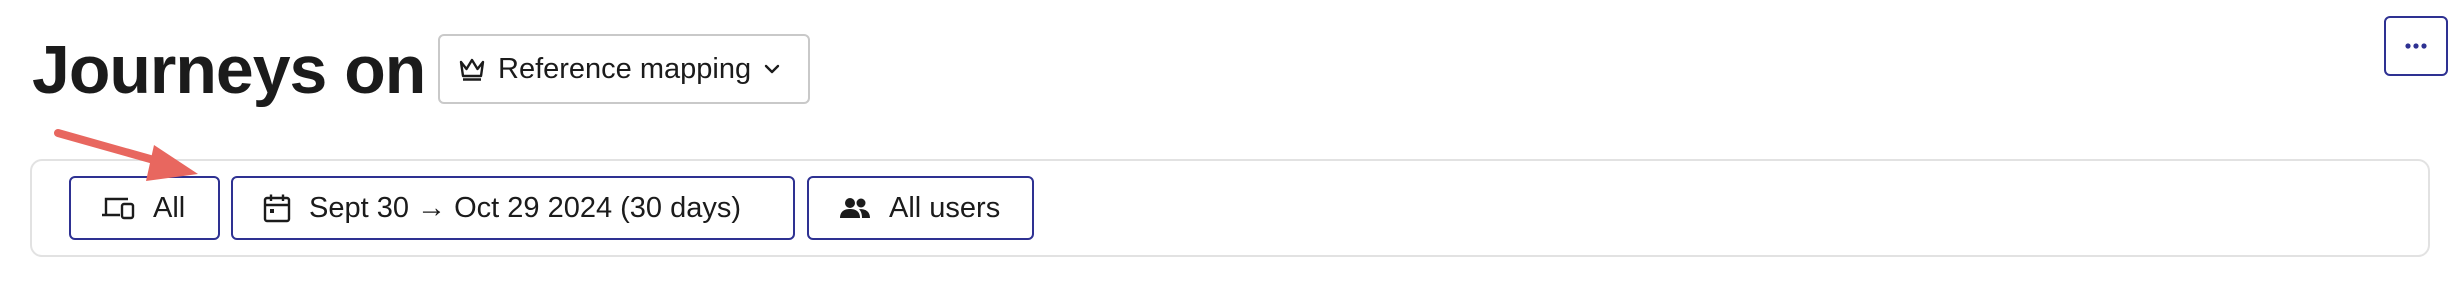 This screenshot has height=292, width=2458. I want to click on crown-icon, so click(472, 69).